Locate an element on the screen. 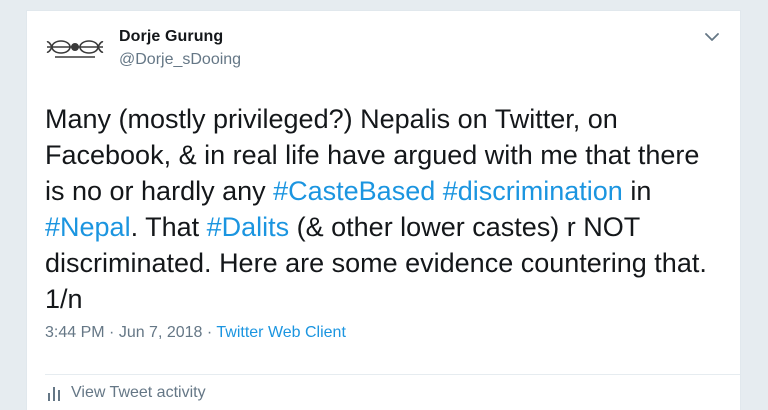 This screenshot has width=768, height=410. tweet-text-segment: in is located at coordinates (637, 191).